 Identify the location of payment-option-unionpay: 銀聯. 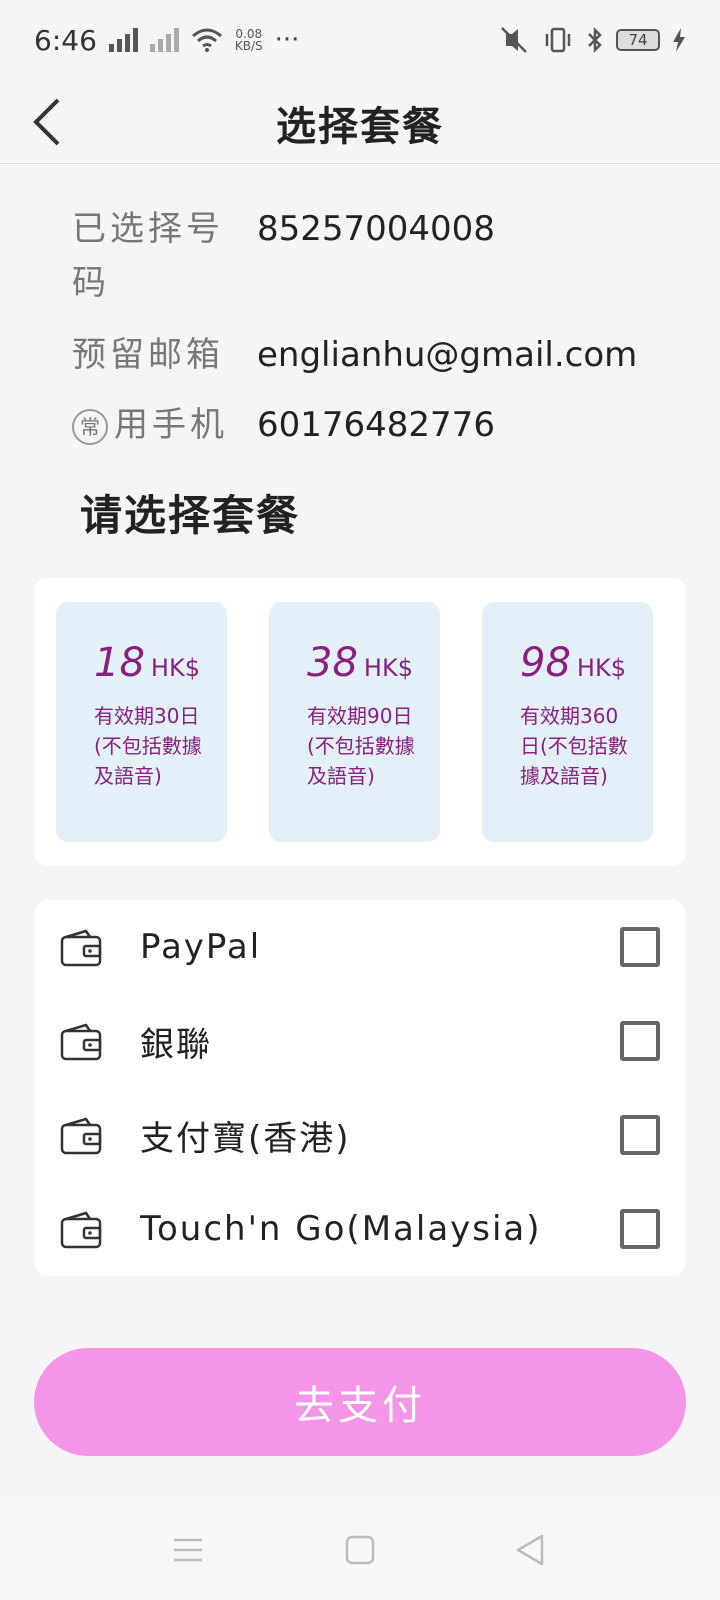
(360, 1041).